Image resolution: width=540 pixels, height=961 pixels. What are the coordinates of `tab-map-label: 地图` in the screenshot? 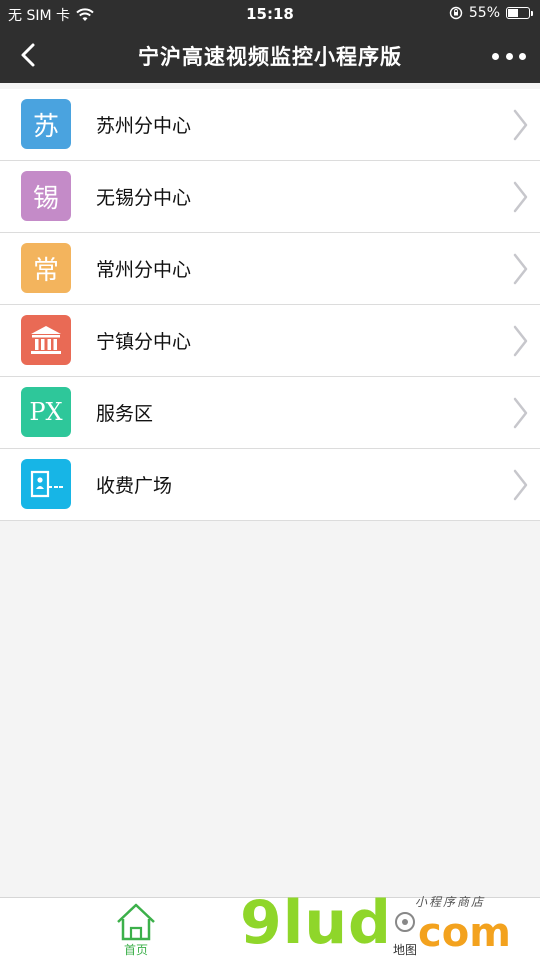 It's located at (404, 950).